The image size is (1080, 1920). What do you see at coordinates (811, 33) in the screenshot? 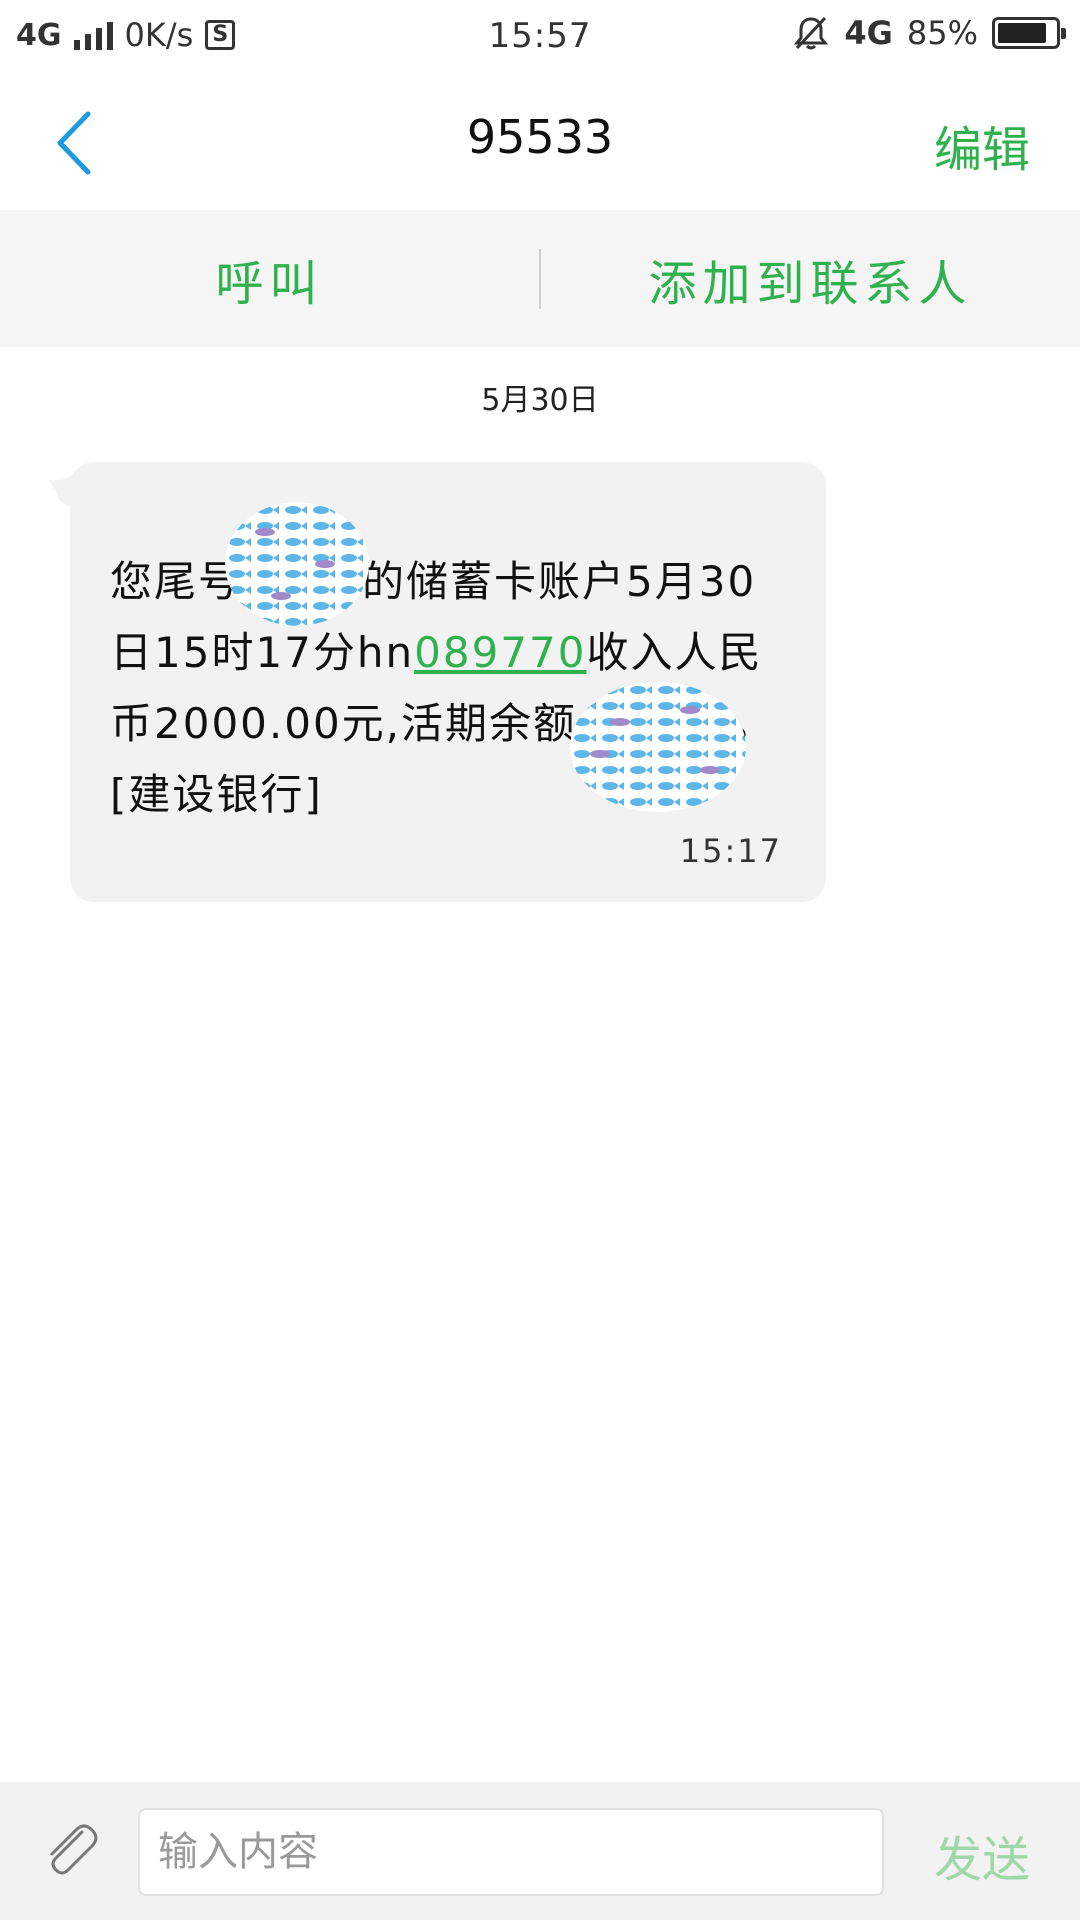
I see `mute-bell-icon` at bounding box center [811, 33].